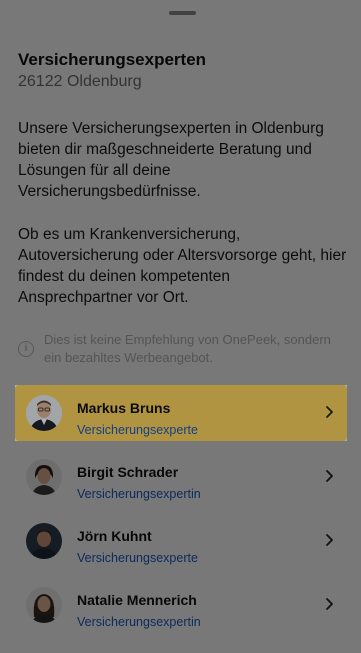 Image resolution: width=361 pixels, height=653 pixels. I want to click on location-subtitle: 26122 Oldenburg, so click(80, 81).